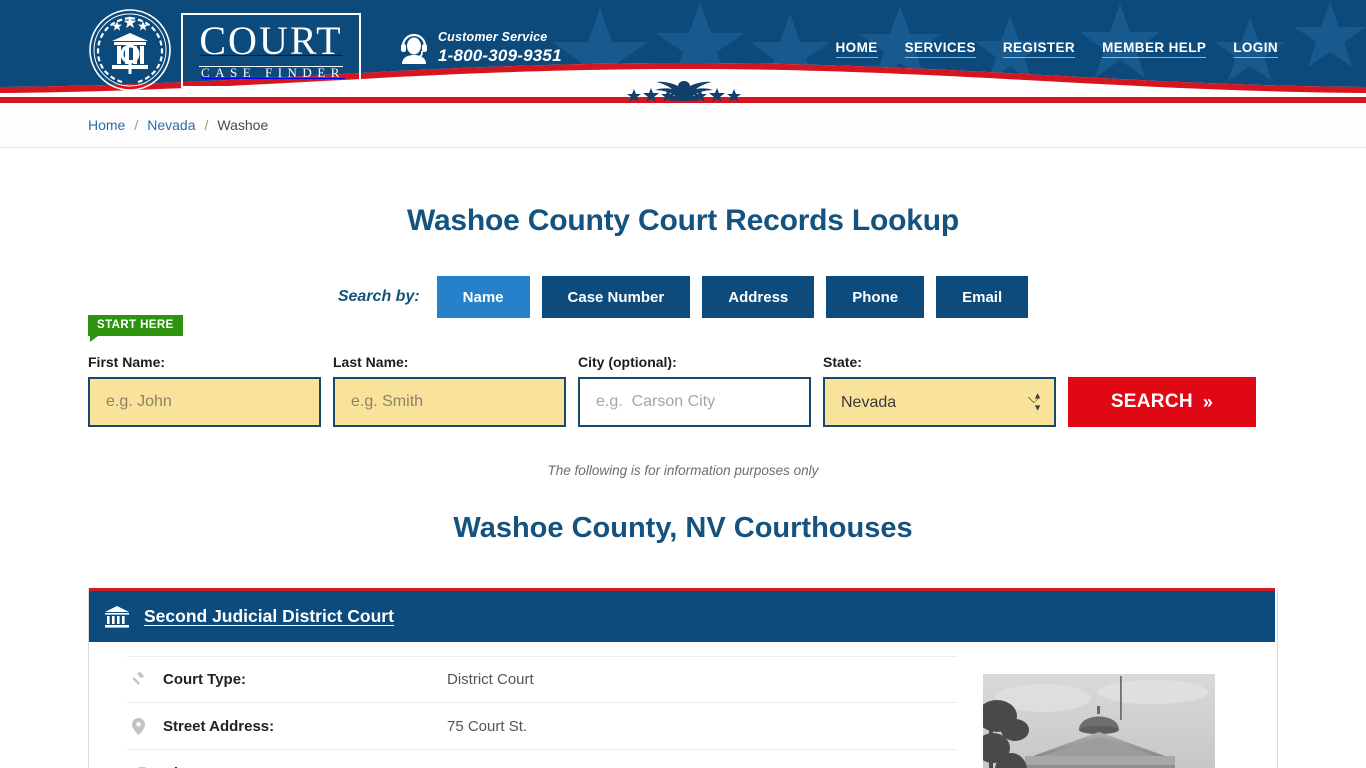 The width and height of the screenshot is (1366, 768). Describe the element at coordinates (1255, 49) in the screenshot. I see `nav-login: LOGIN` at that location.